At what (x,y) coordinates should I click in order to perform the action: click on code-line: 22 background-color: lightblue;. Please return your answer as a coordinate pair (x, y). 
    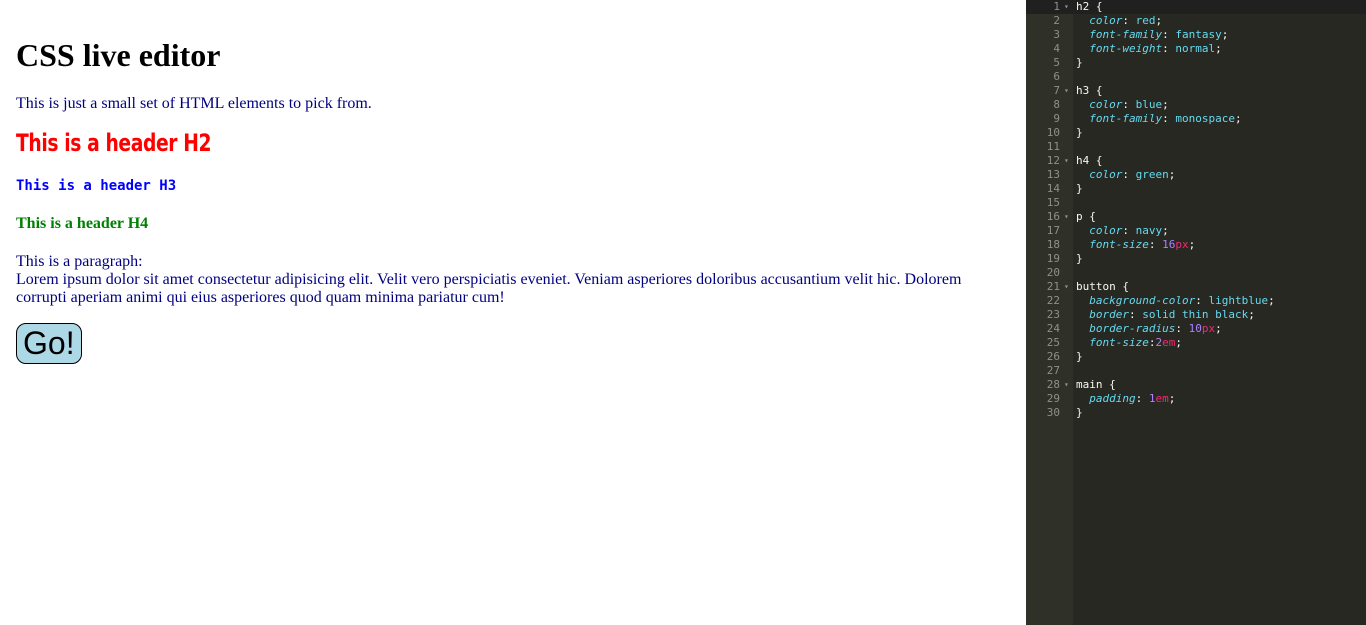
    Looking at the image, I should click on (1196, 301).